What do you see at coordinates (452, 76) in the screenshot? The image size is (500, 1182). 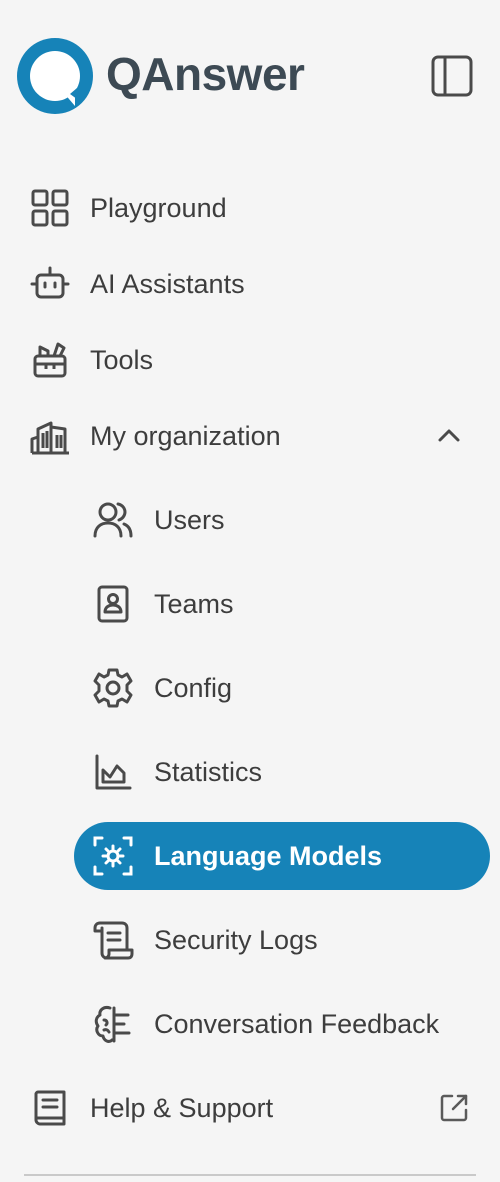 I see `sidebar-toggle-icon` at bounding box center [452, 76].